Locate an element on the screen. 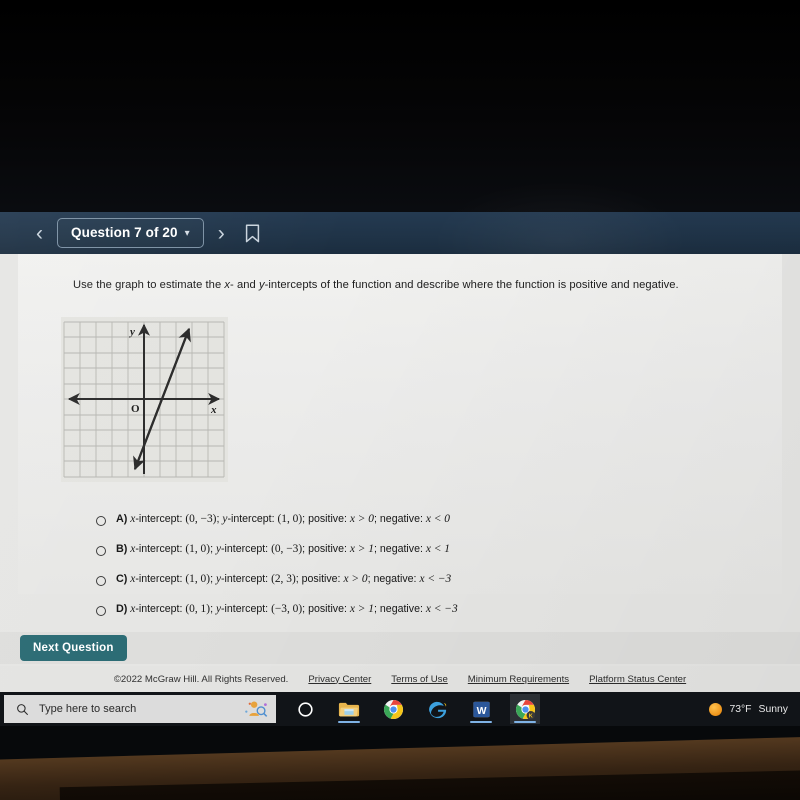 This screenshot has height=800, width=800. privacy-center-link: Privacy Center is located at coordinates (339, 679).